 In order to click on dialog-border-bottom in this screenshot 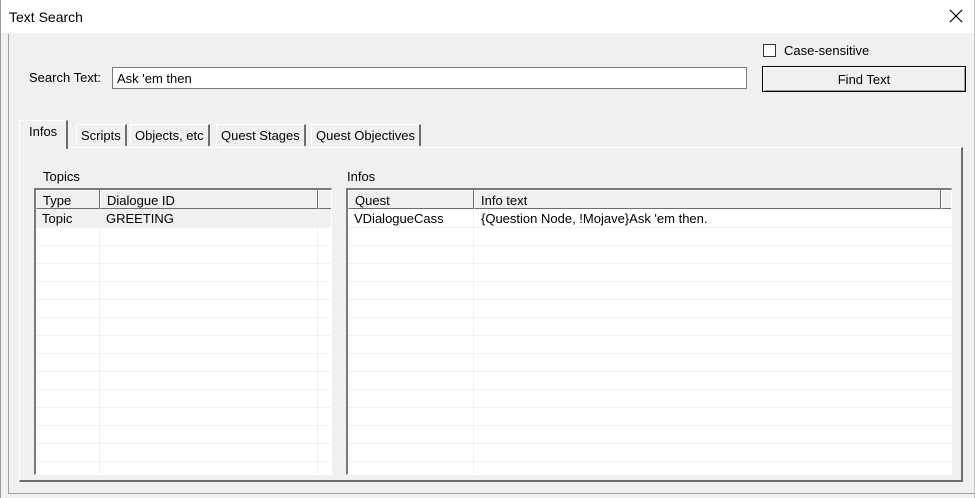, I will do `click(491, 493)`.